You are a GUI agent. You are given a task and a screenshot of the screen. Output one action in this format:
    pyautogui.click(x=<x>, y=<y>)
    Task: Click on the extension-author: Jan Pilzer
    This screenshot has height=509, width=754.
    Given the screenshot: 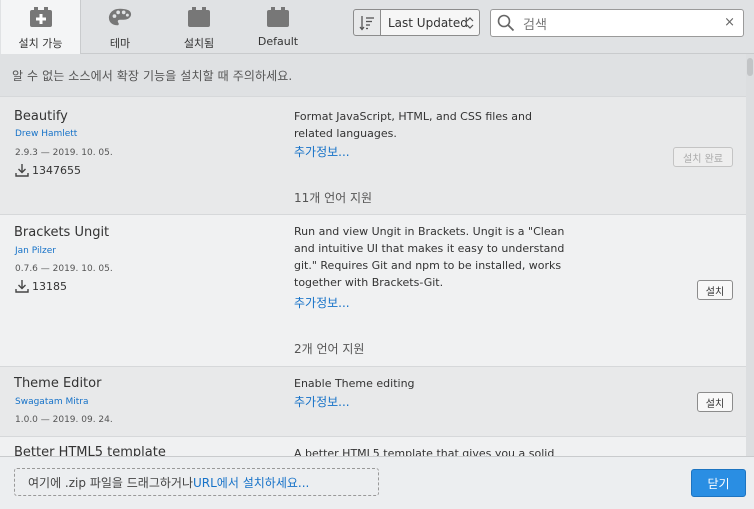 What is the action you would take?
    pyautogui.click(x=35, y=251)
    